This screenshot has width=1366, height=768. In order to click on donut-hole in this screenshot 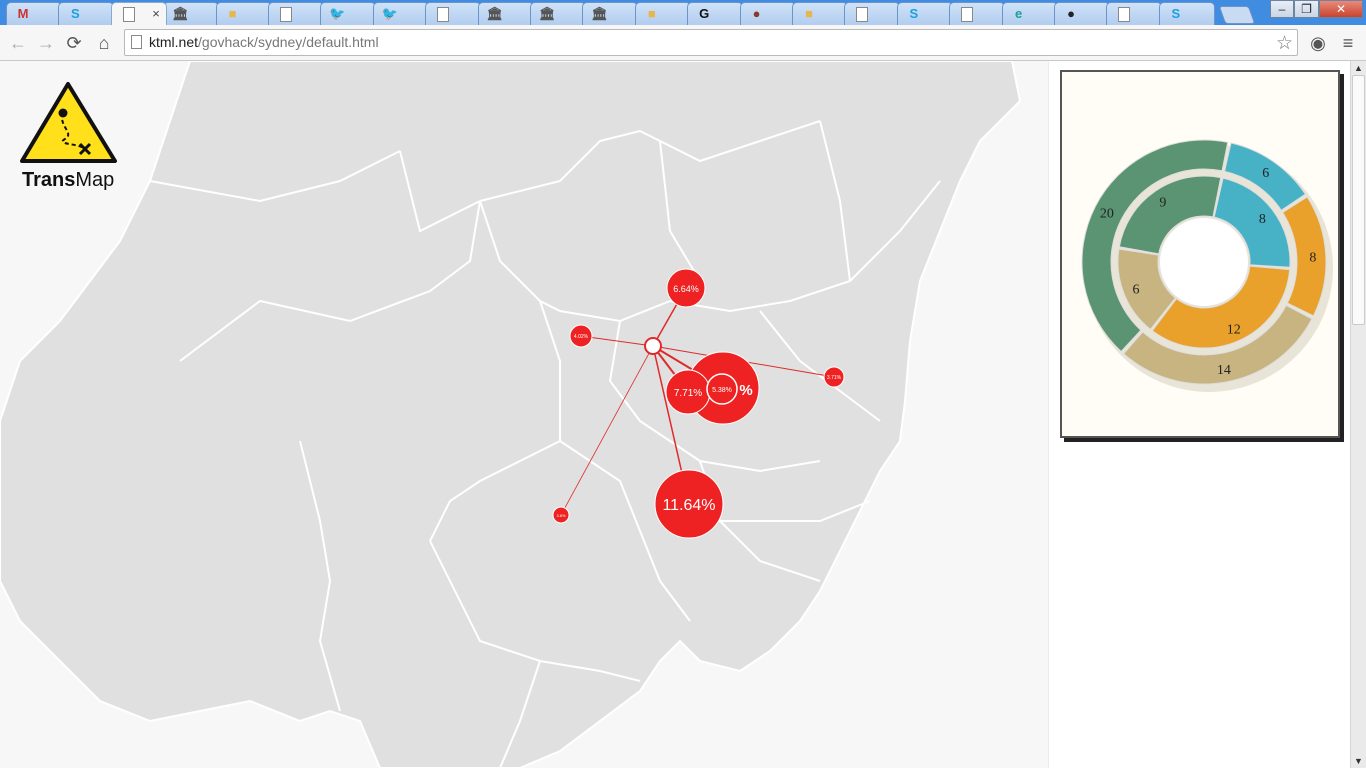, I will do `click(1204, 262)`.